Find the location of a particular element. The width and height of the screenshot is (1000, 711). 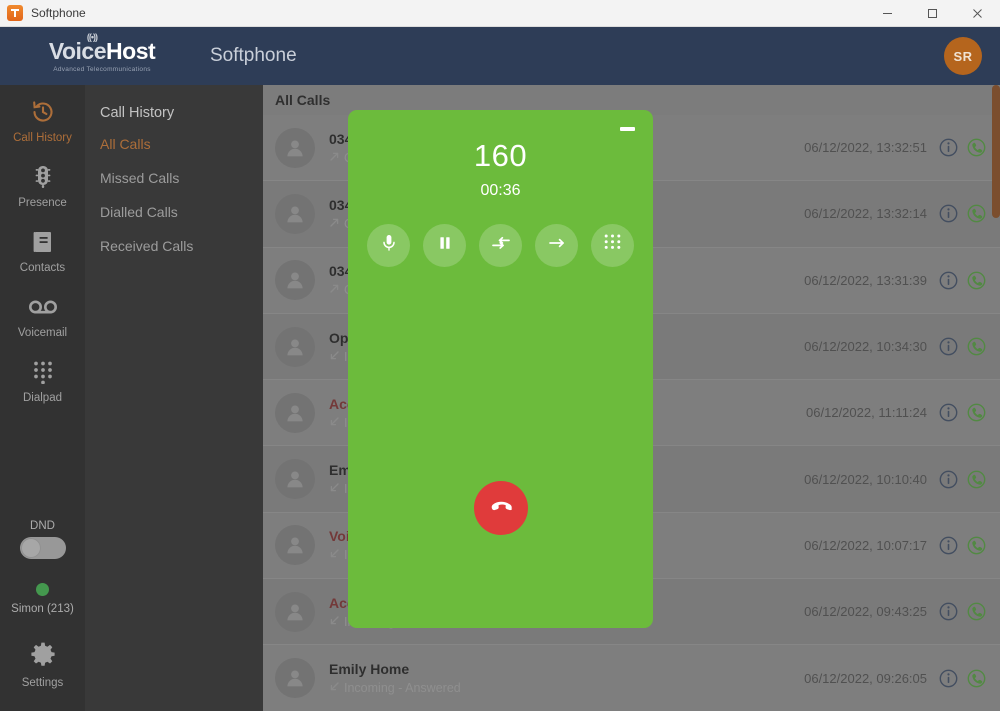

attended-transfer-button is located at coordinates (500, 245).